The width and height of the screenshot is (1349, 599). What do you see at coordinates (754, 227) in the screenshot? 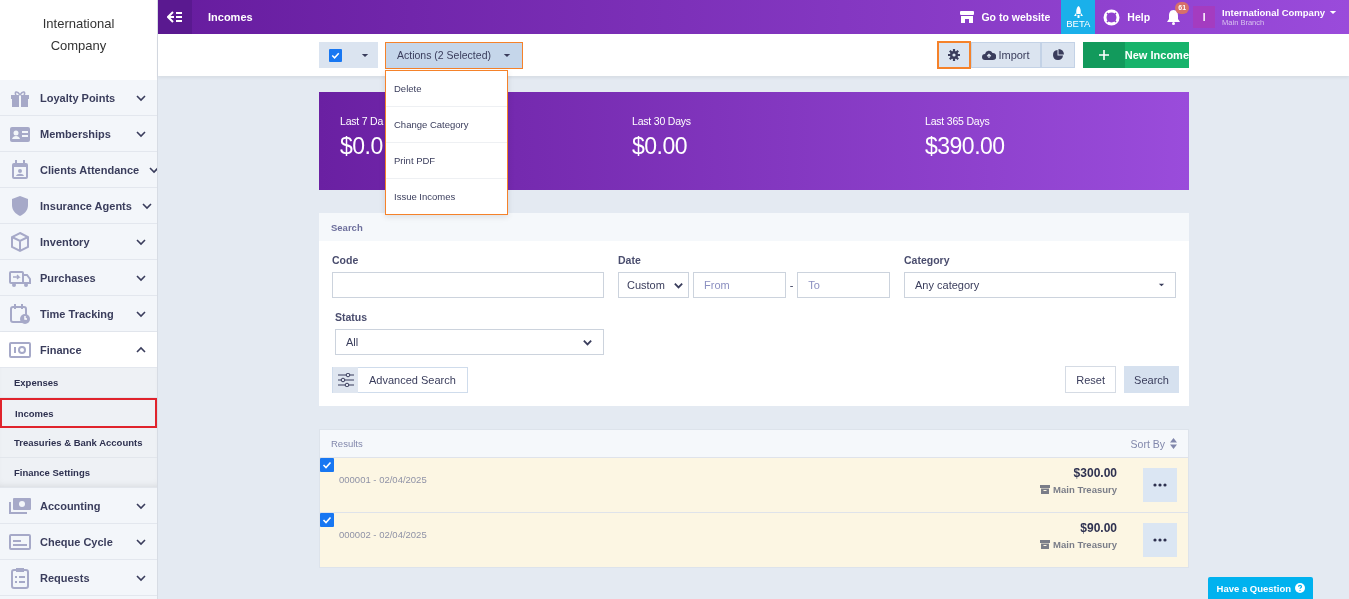
I see `panel-title: Search` at bounding box center [754, 227].